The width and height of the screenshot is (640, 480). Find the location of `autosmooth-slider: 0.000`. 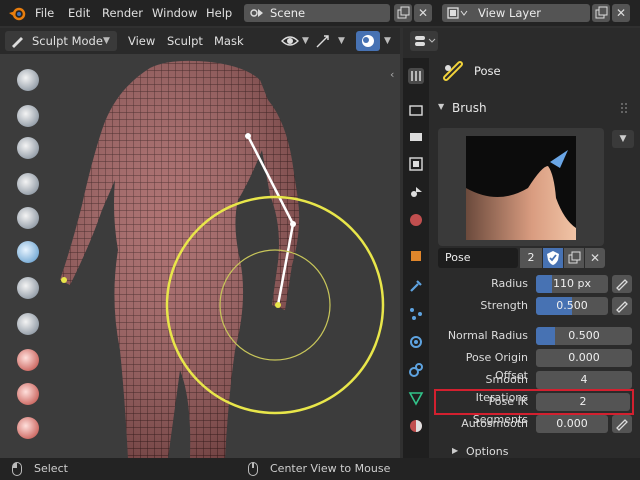

autosmooth-slider: 0.000 is located at coordinates (572, 424).